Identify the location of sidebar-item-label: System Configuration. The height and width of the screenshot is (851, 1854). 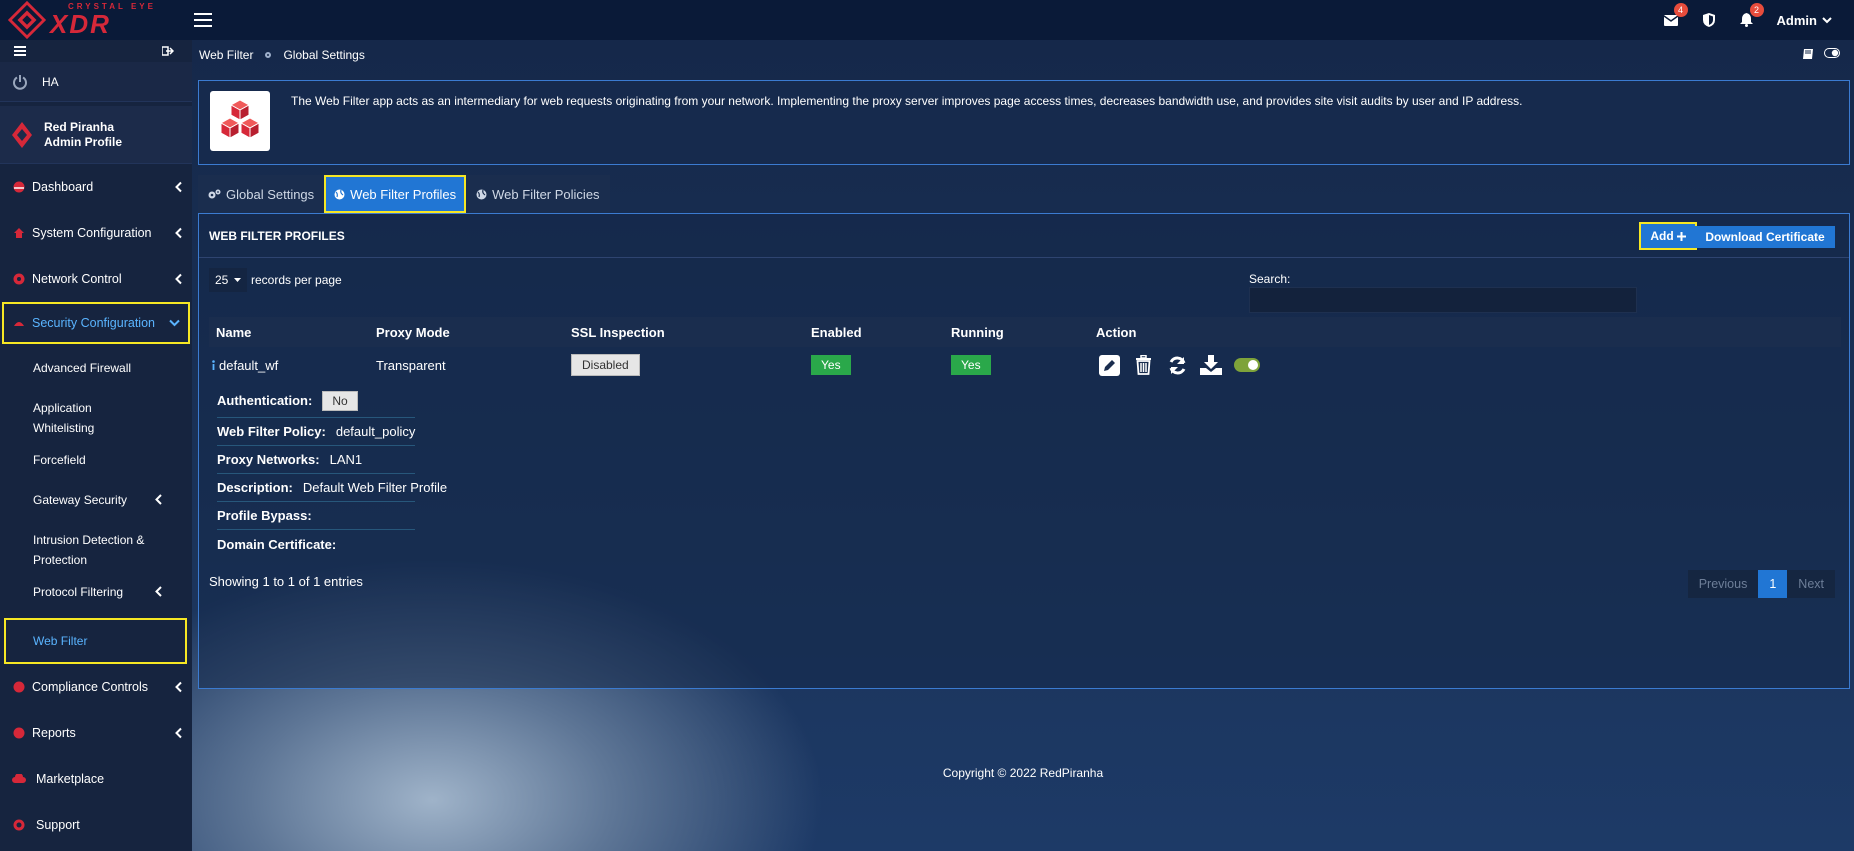
(92, 233).